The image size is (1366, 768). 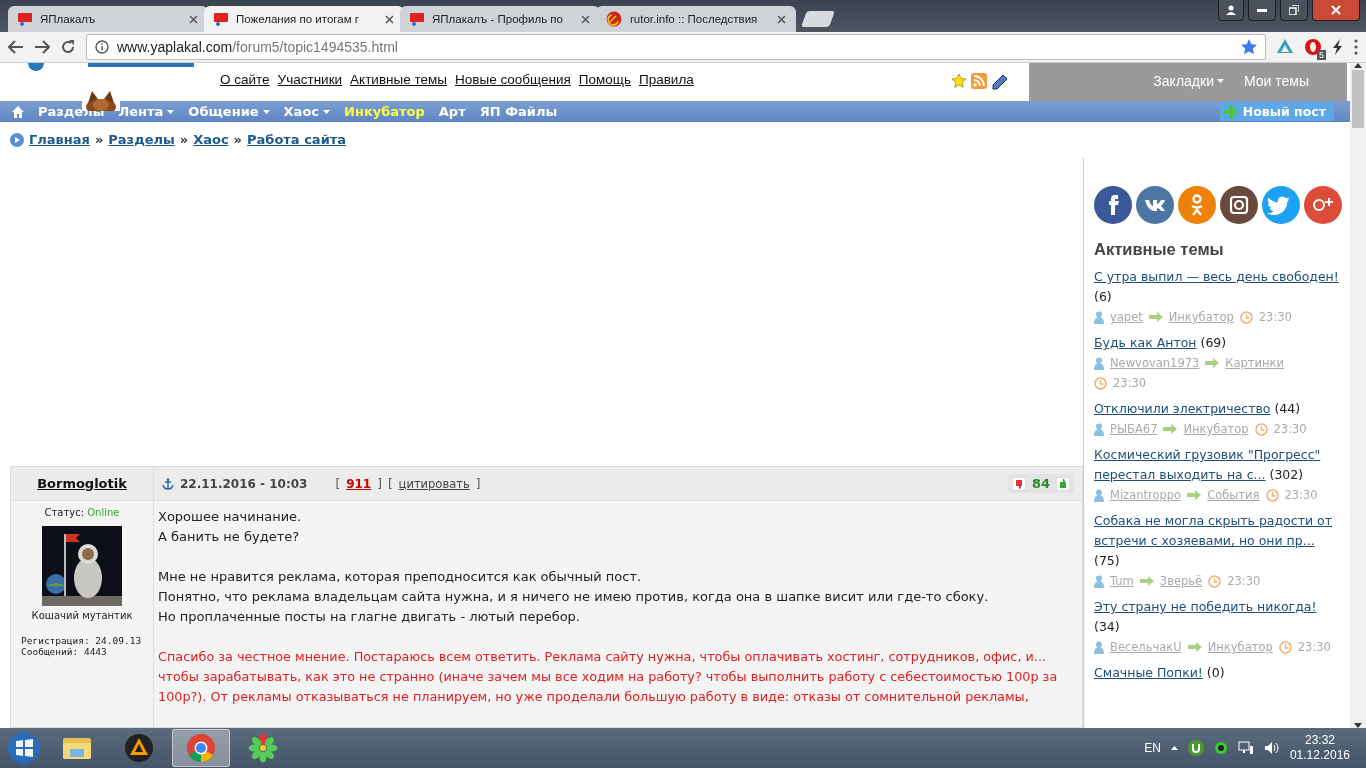 I want to click on breadcrumb-link: Хаос, so click(x=211, y=139).